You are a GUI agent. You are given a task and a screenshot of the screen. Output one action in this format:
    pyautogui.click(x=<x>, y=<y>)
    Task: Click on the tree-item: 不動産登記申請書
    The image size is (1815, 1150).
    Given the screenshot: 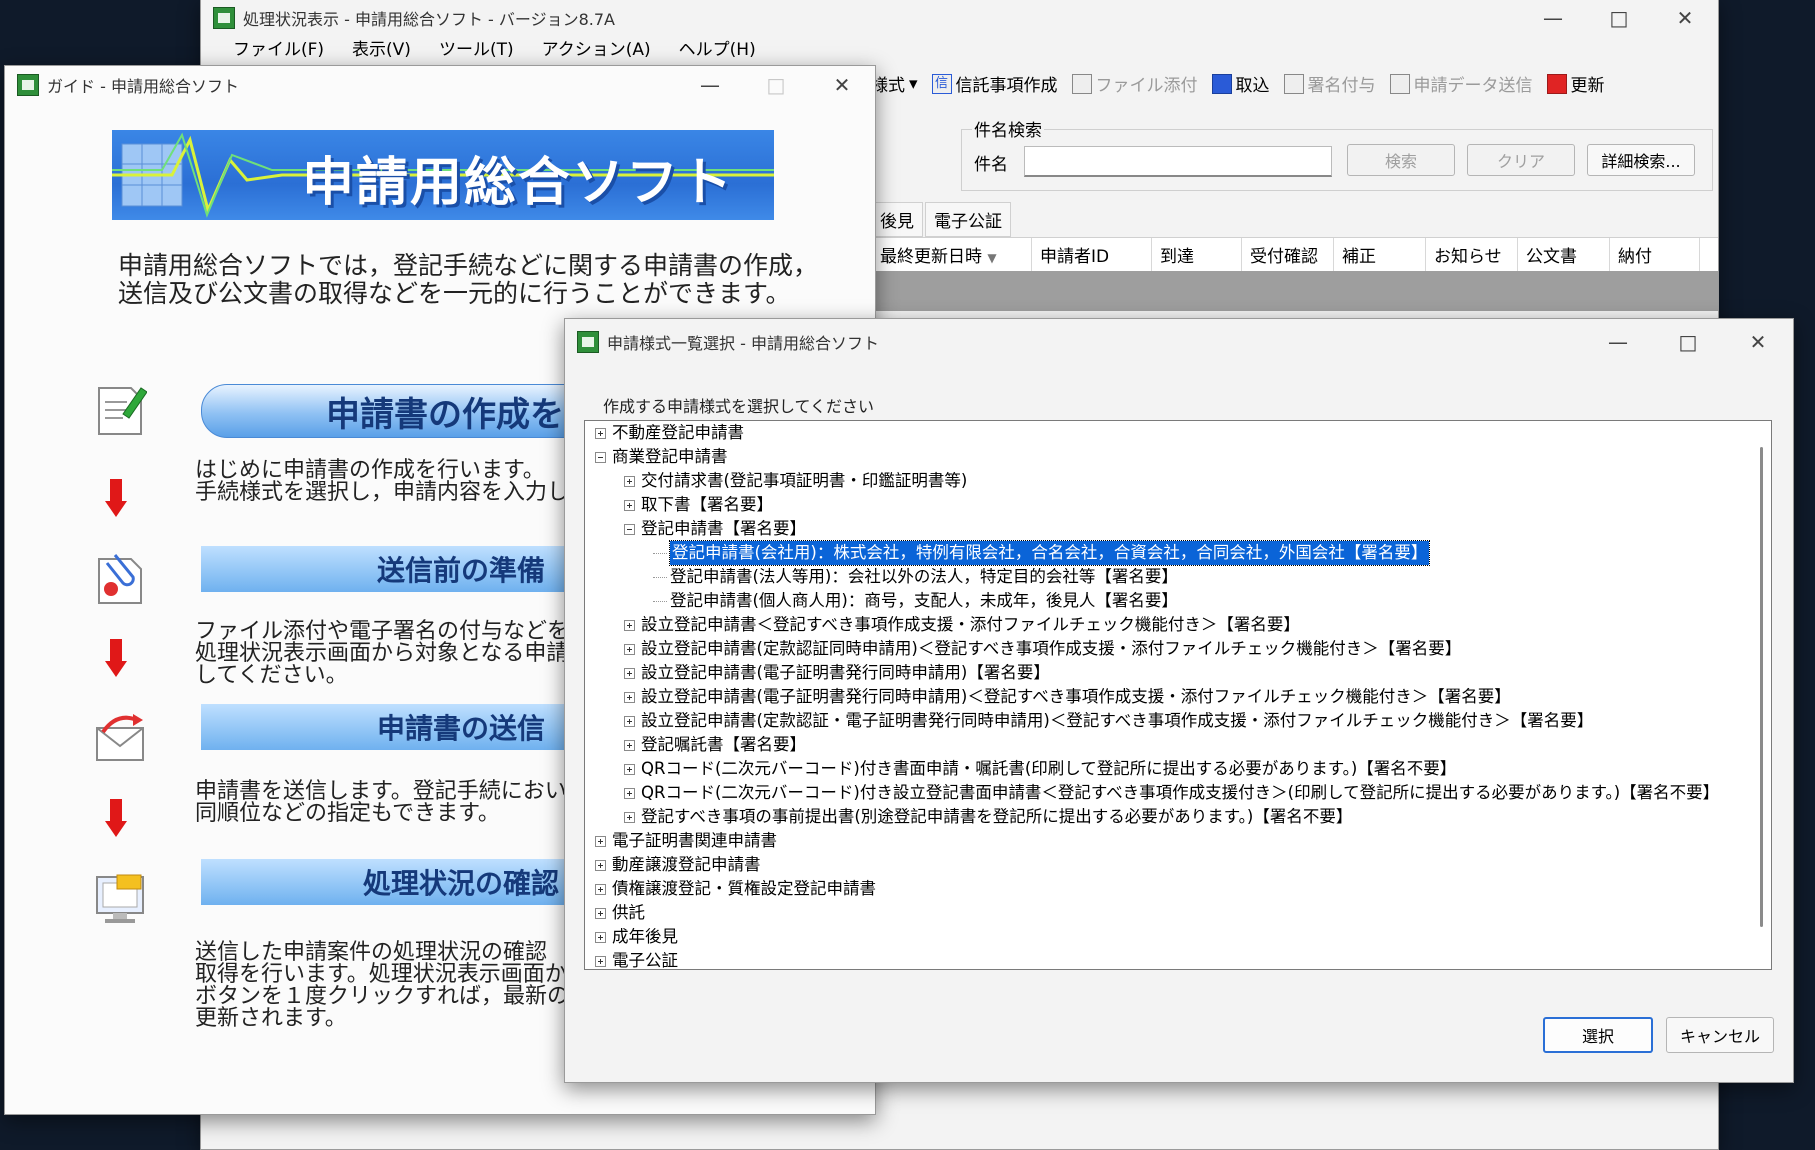 What is the action you would take?
    pyautogui.click(x=669, y=433)
    